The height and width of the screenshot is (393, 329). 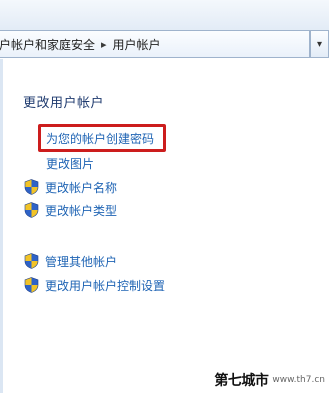 I want to click on left-pane-edge, so click(x=1, y=226).